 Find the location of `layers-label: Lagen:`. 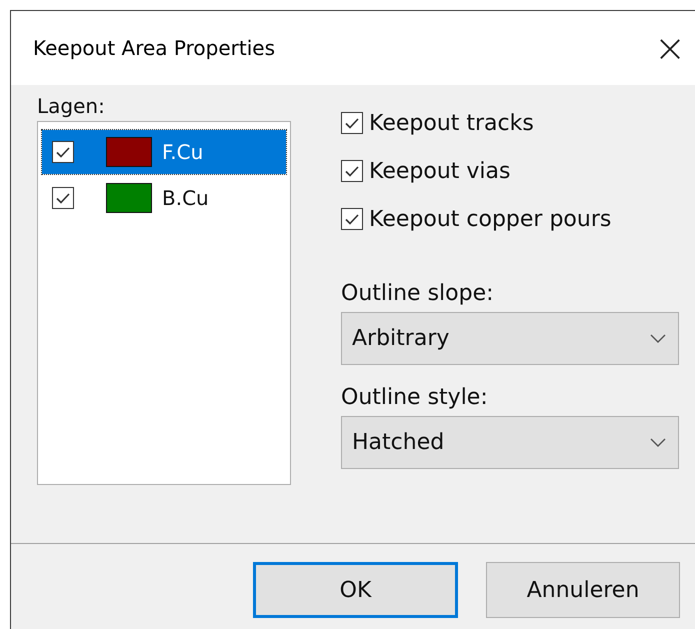

layers-label: Lagen: is located at coordinates (71, 106).